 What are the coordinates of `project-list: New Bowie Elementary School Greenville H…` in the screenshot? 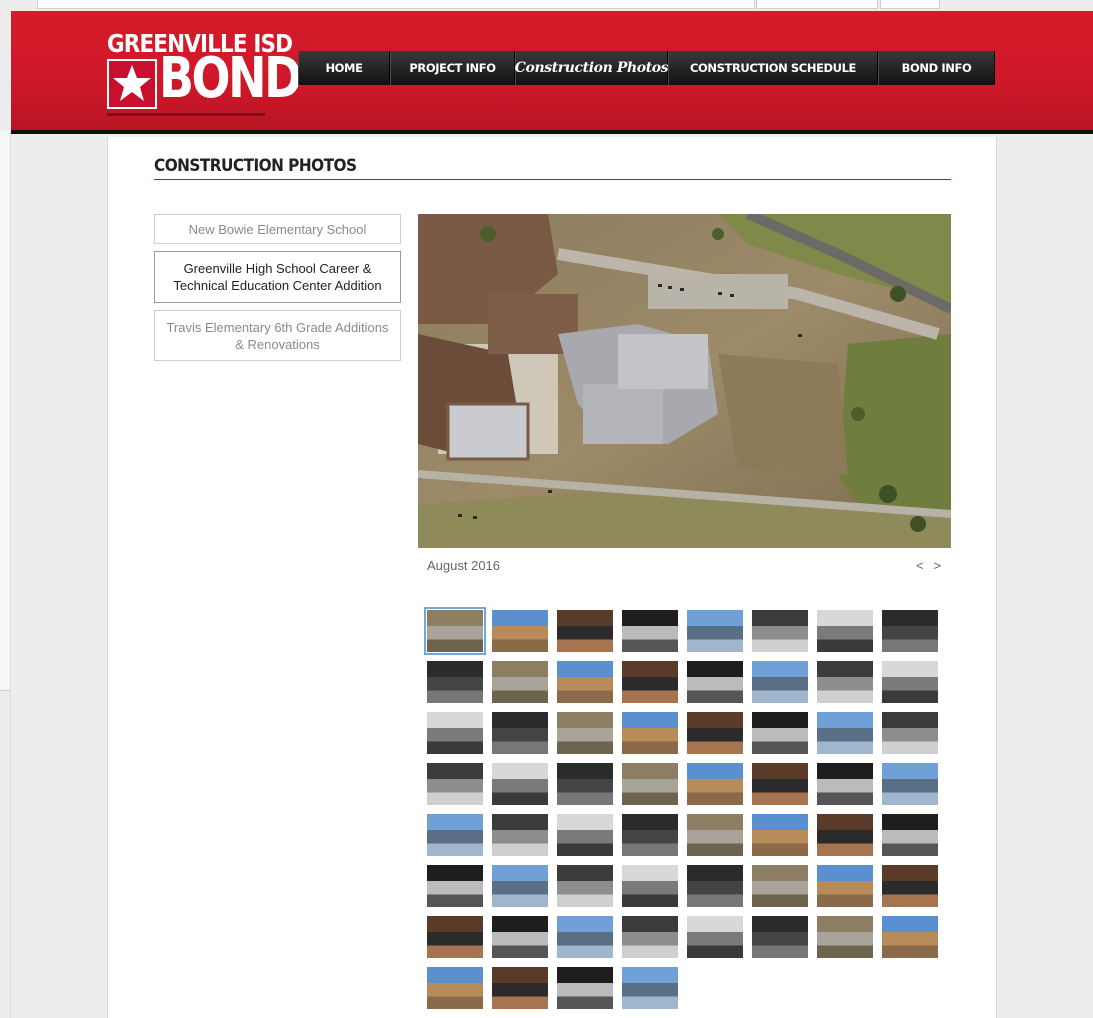 It's located at (277, 287).